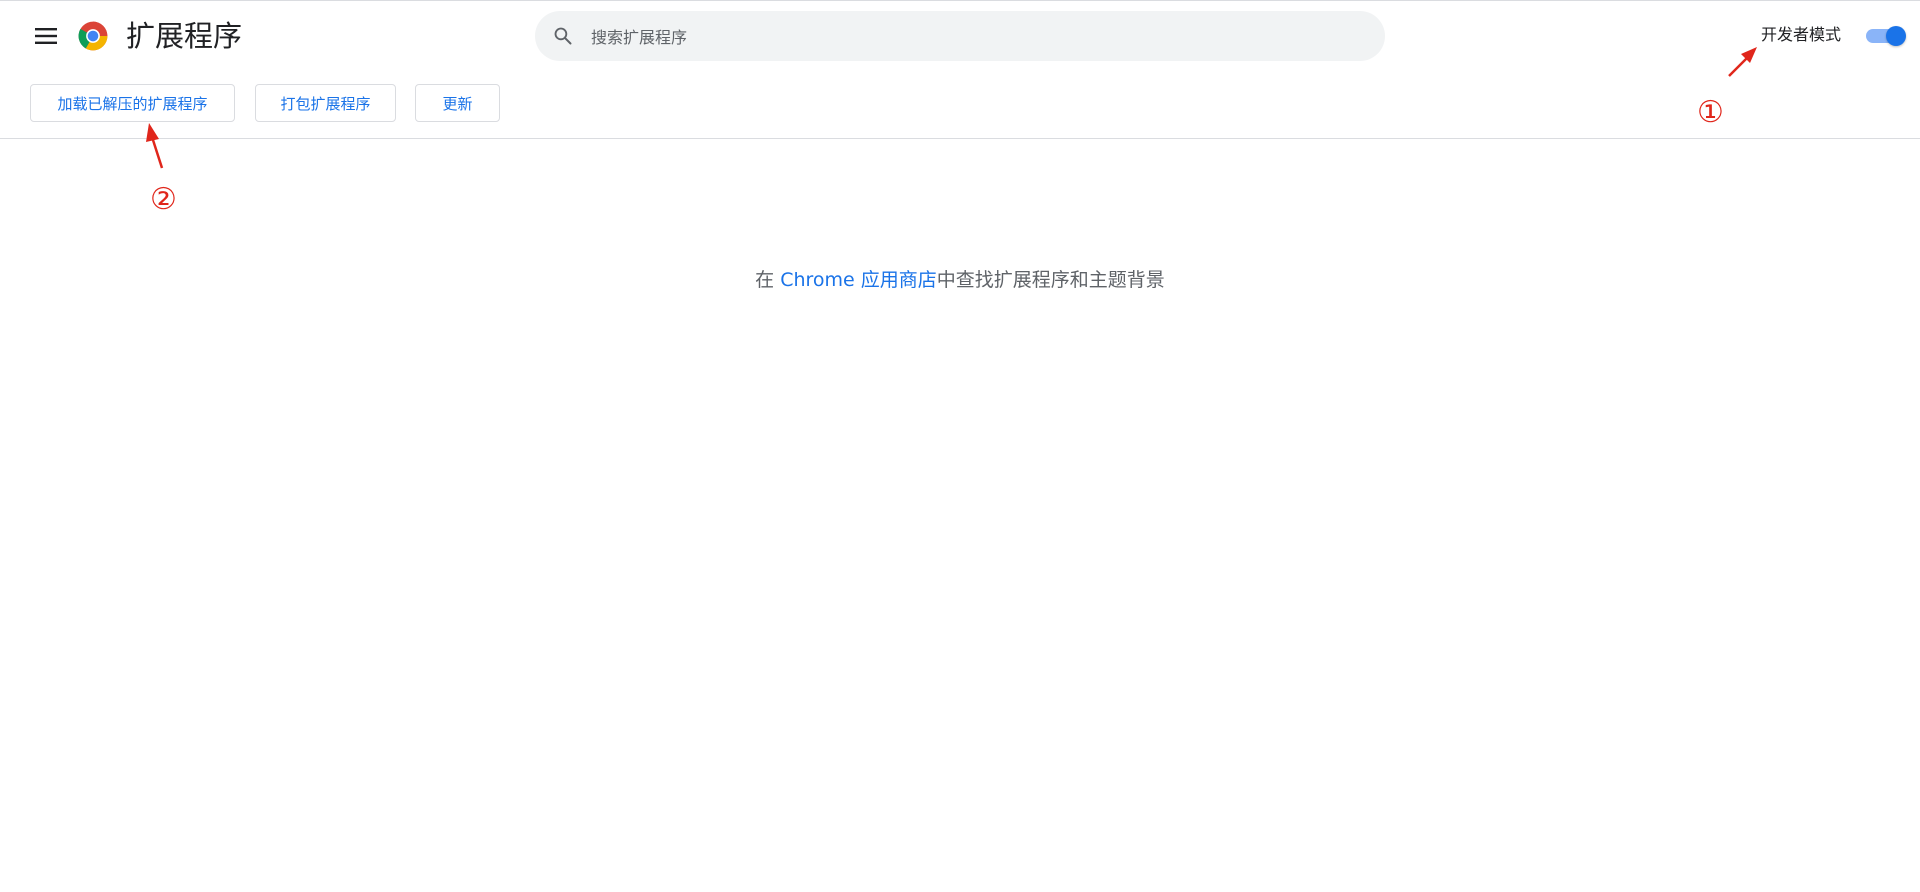 The image size is (1920, 892). I want to click on arrow-to-developer-toggle, so click(1742, 62).